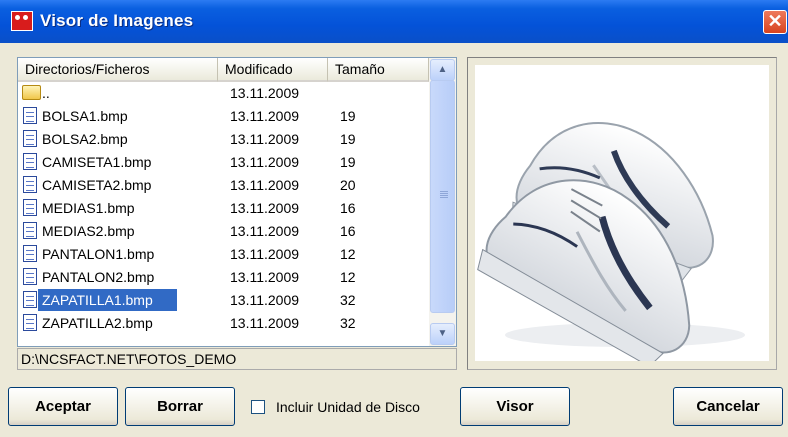 This screenshot has width=788, height=437. I want to click on file-size: 20, so click(348, 185).